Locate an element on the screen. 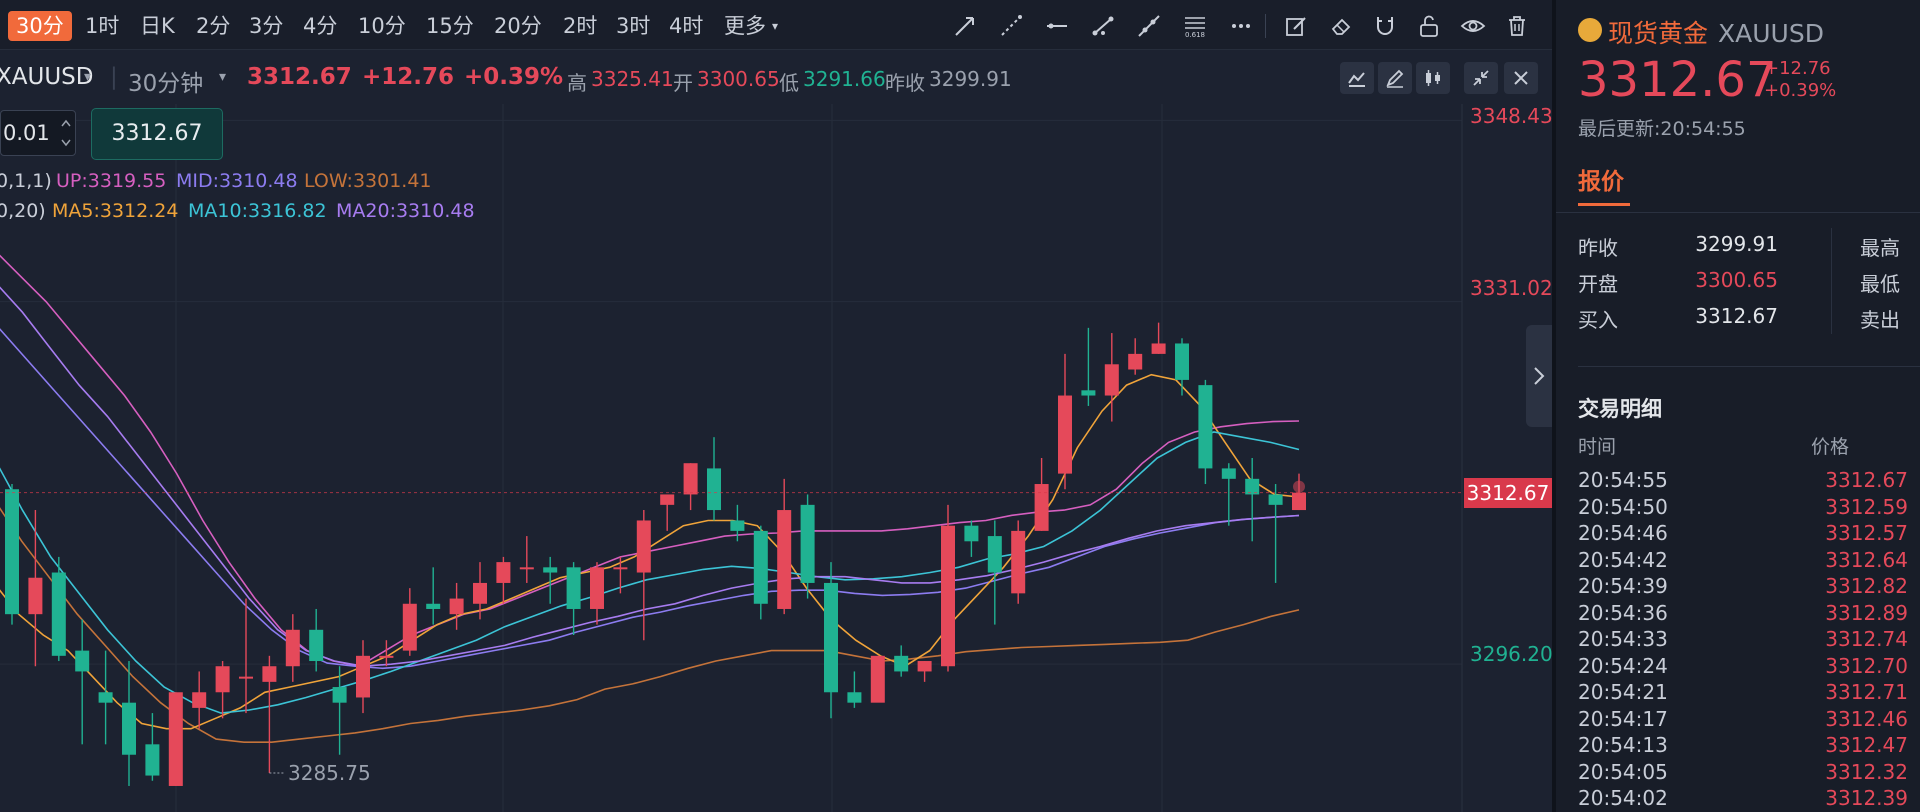 Image resolution: width=1920 pixels, height=812 pixels. trend-line-icon is located at coordinates (1103, 26).